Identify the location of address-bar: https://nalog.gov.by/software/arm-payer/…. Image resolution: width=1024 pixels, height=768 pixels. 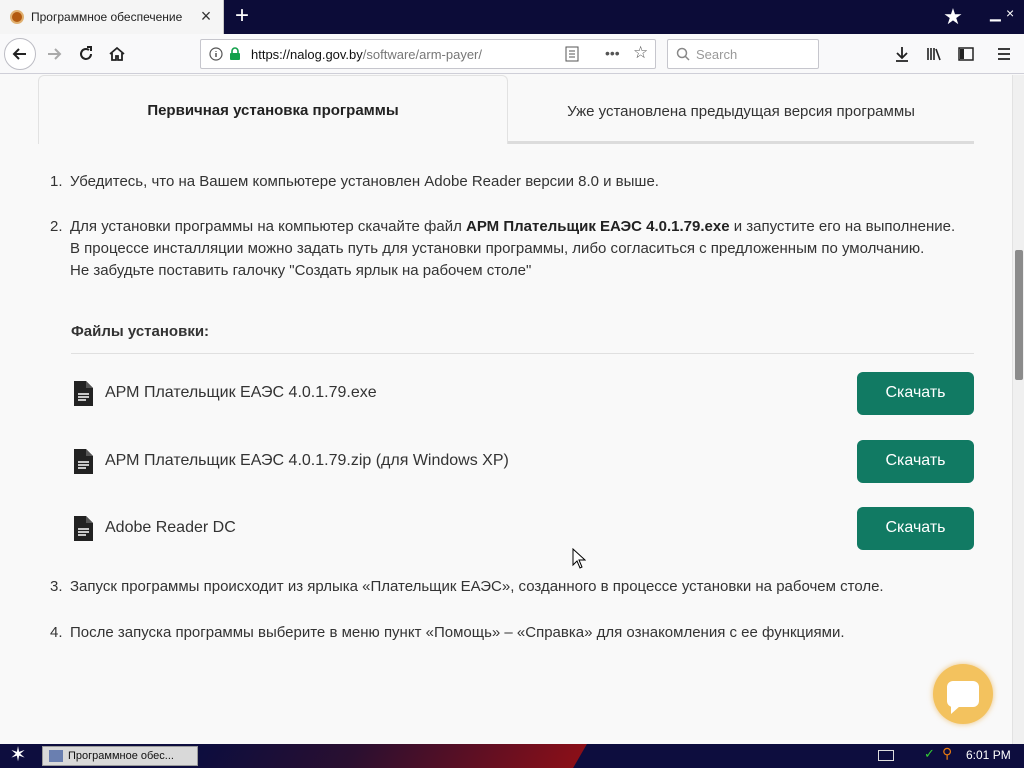
(428, 54).